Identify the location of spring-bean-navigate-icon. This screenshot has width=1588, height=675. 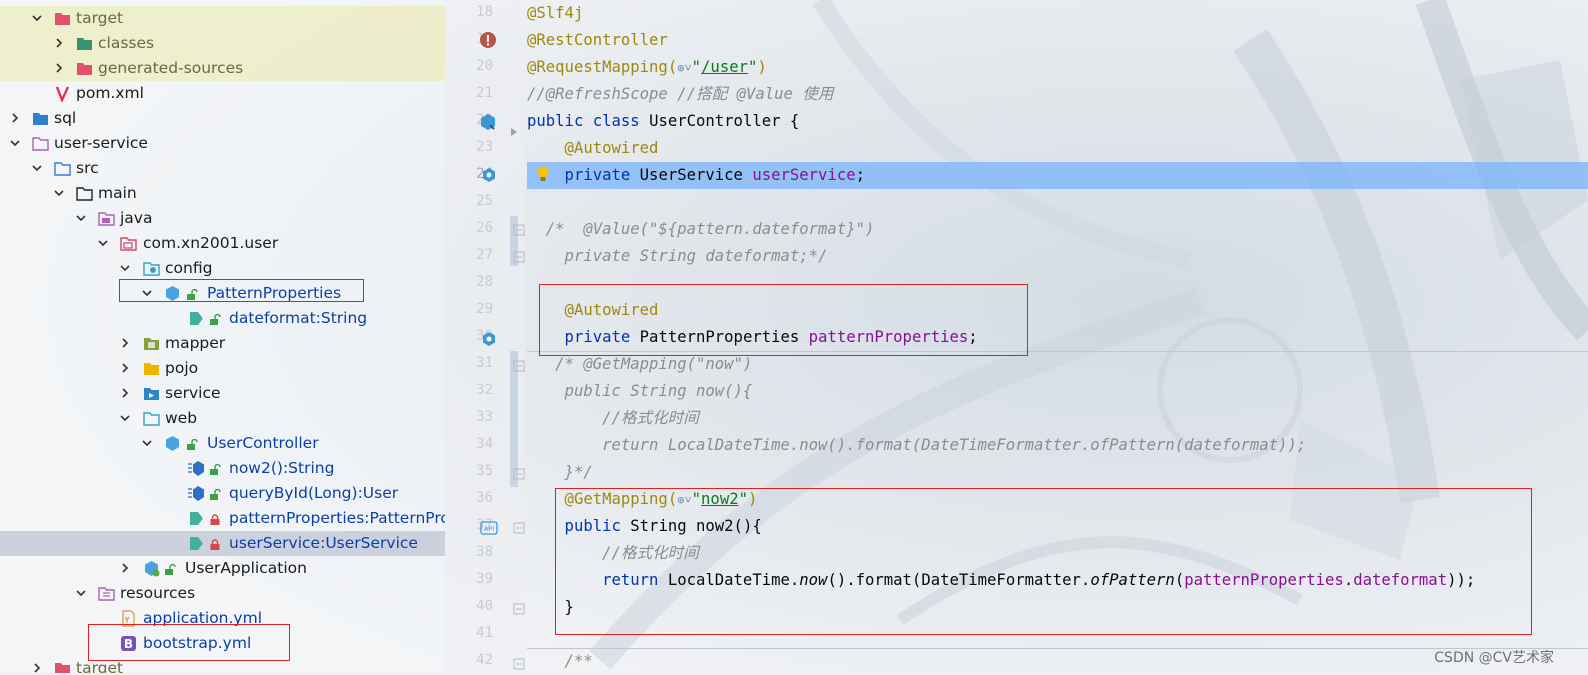
(489, 122).